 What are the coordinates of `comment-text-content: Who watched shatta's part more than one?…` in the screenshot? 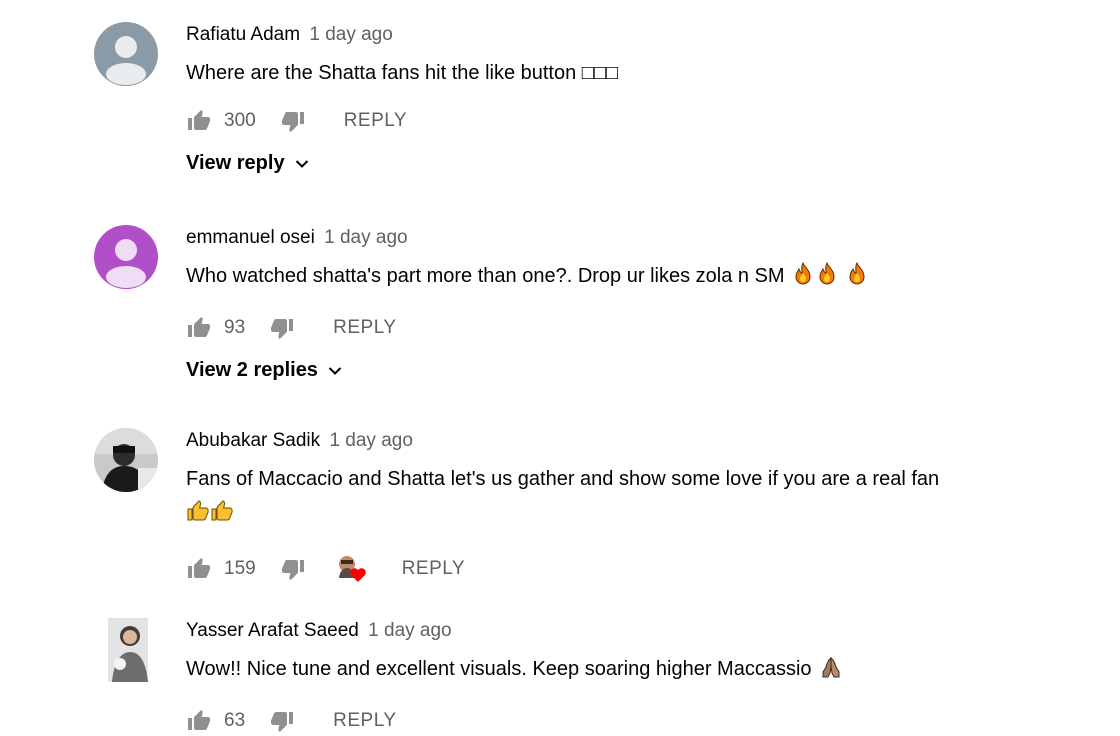 It's located at (485, 276).